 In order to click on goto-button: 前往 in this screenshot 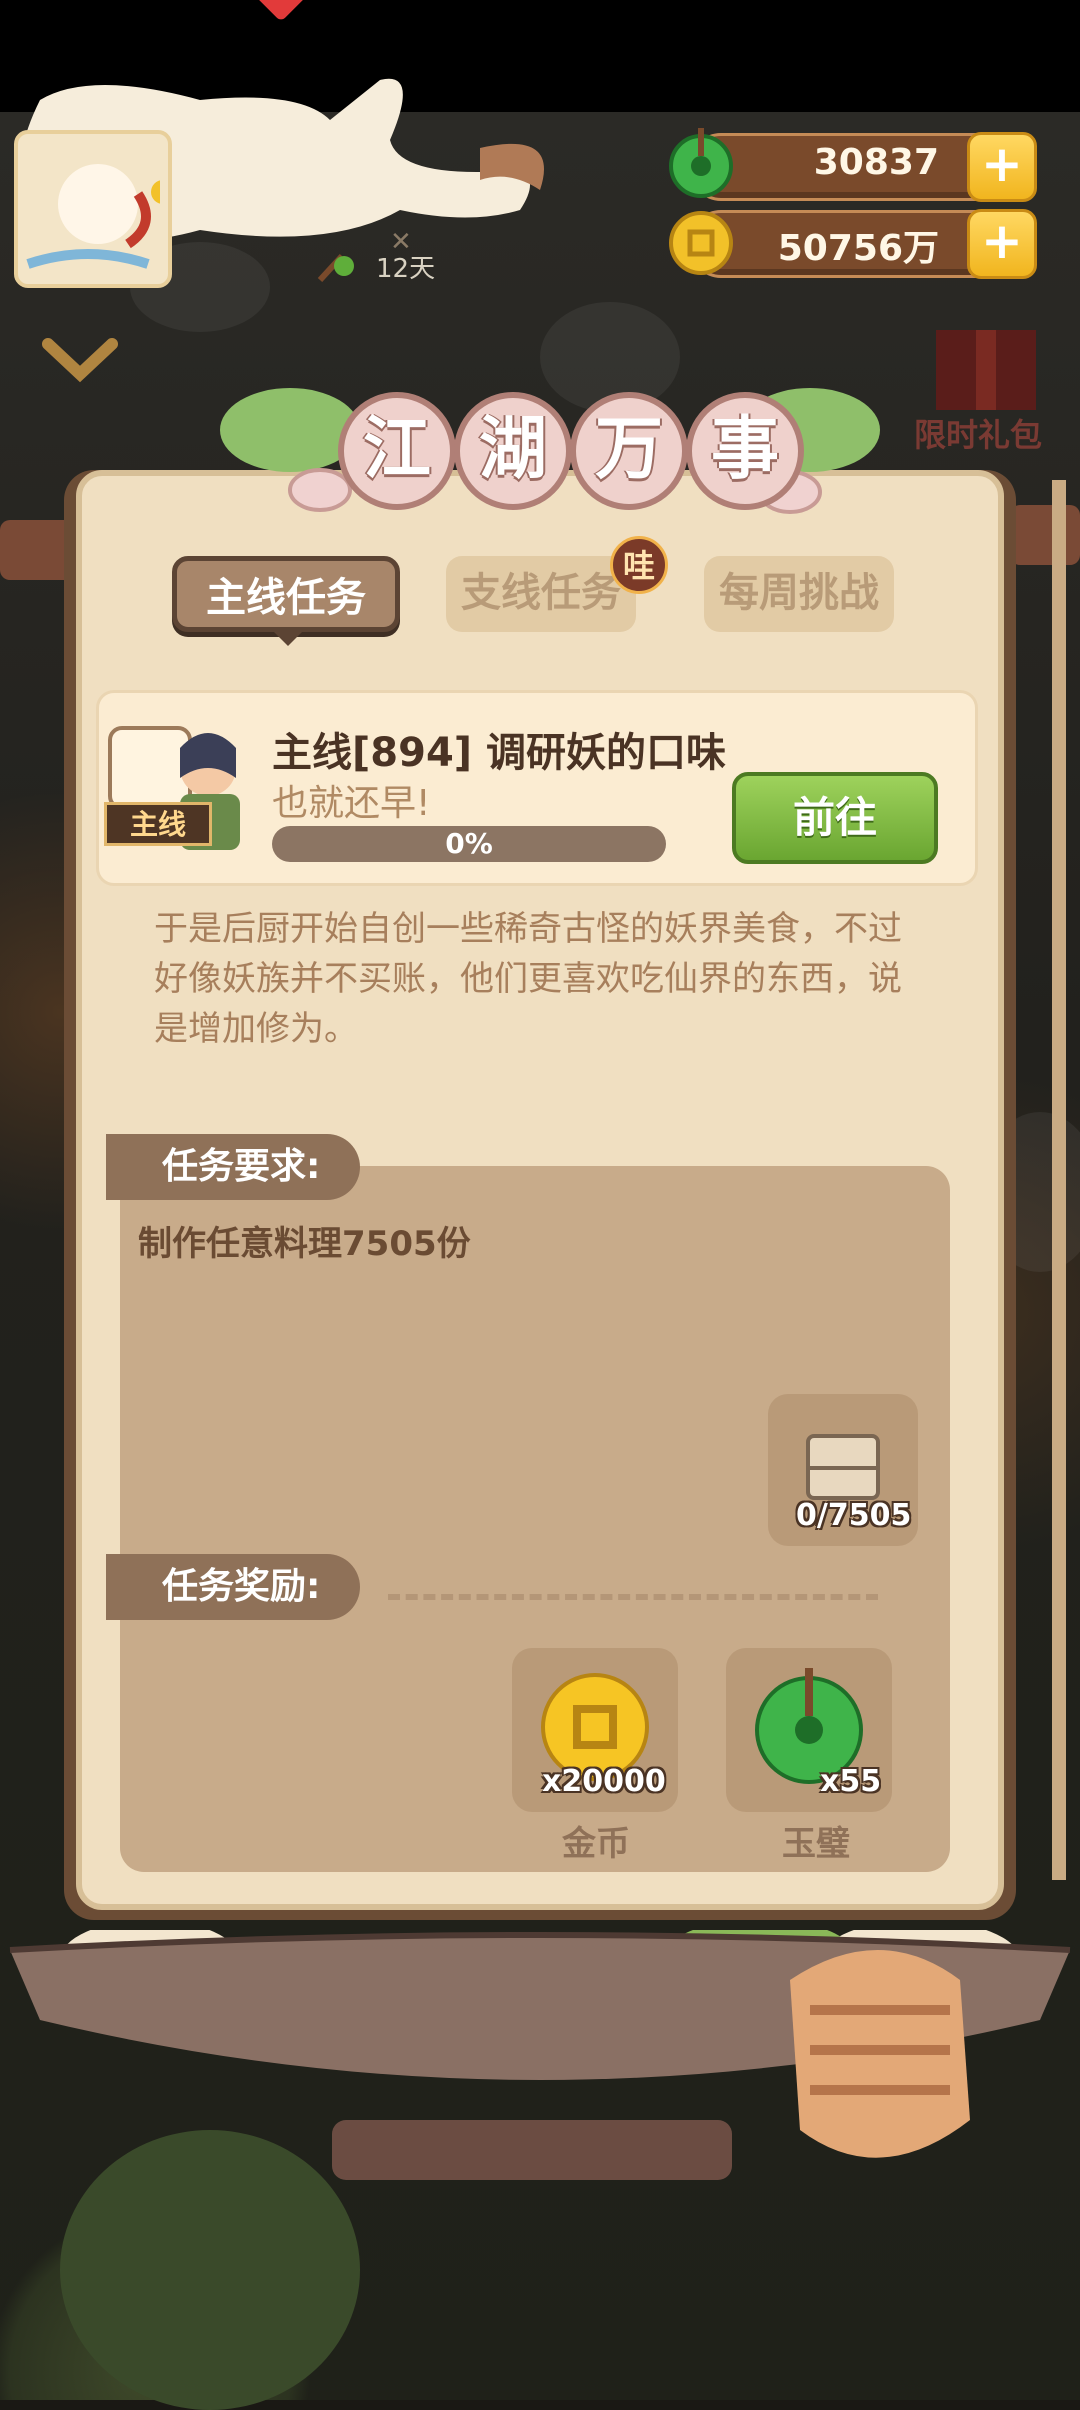, I will do `click(835, 818)`.